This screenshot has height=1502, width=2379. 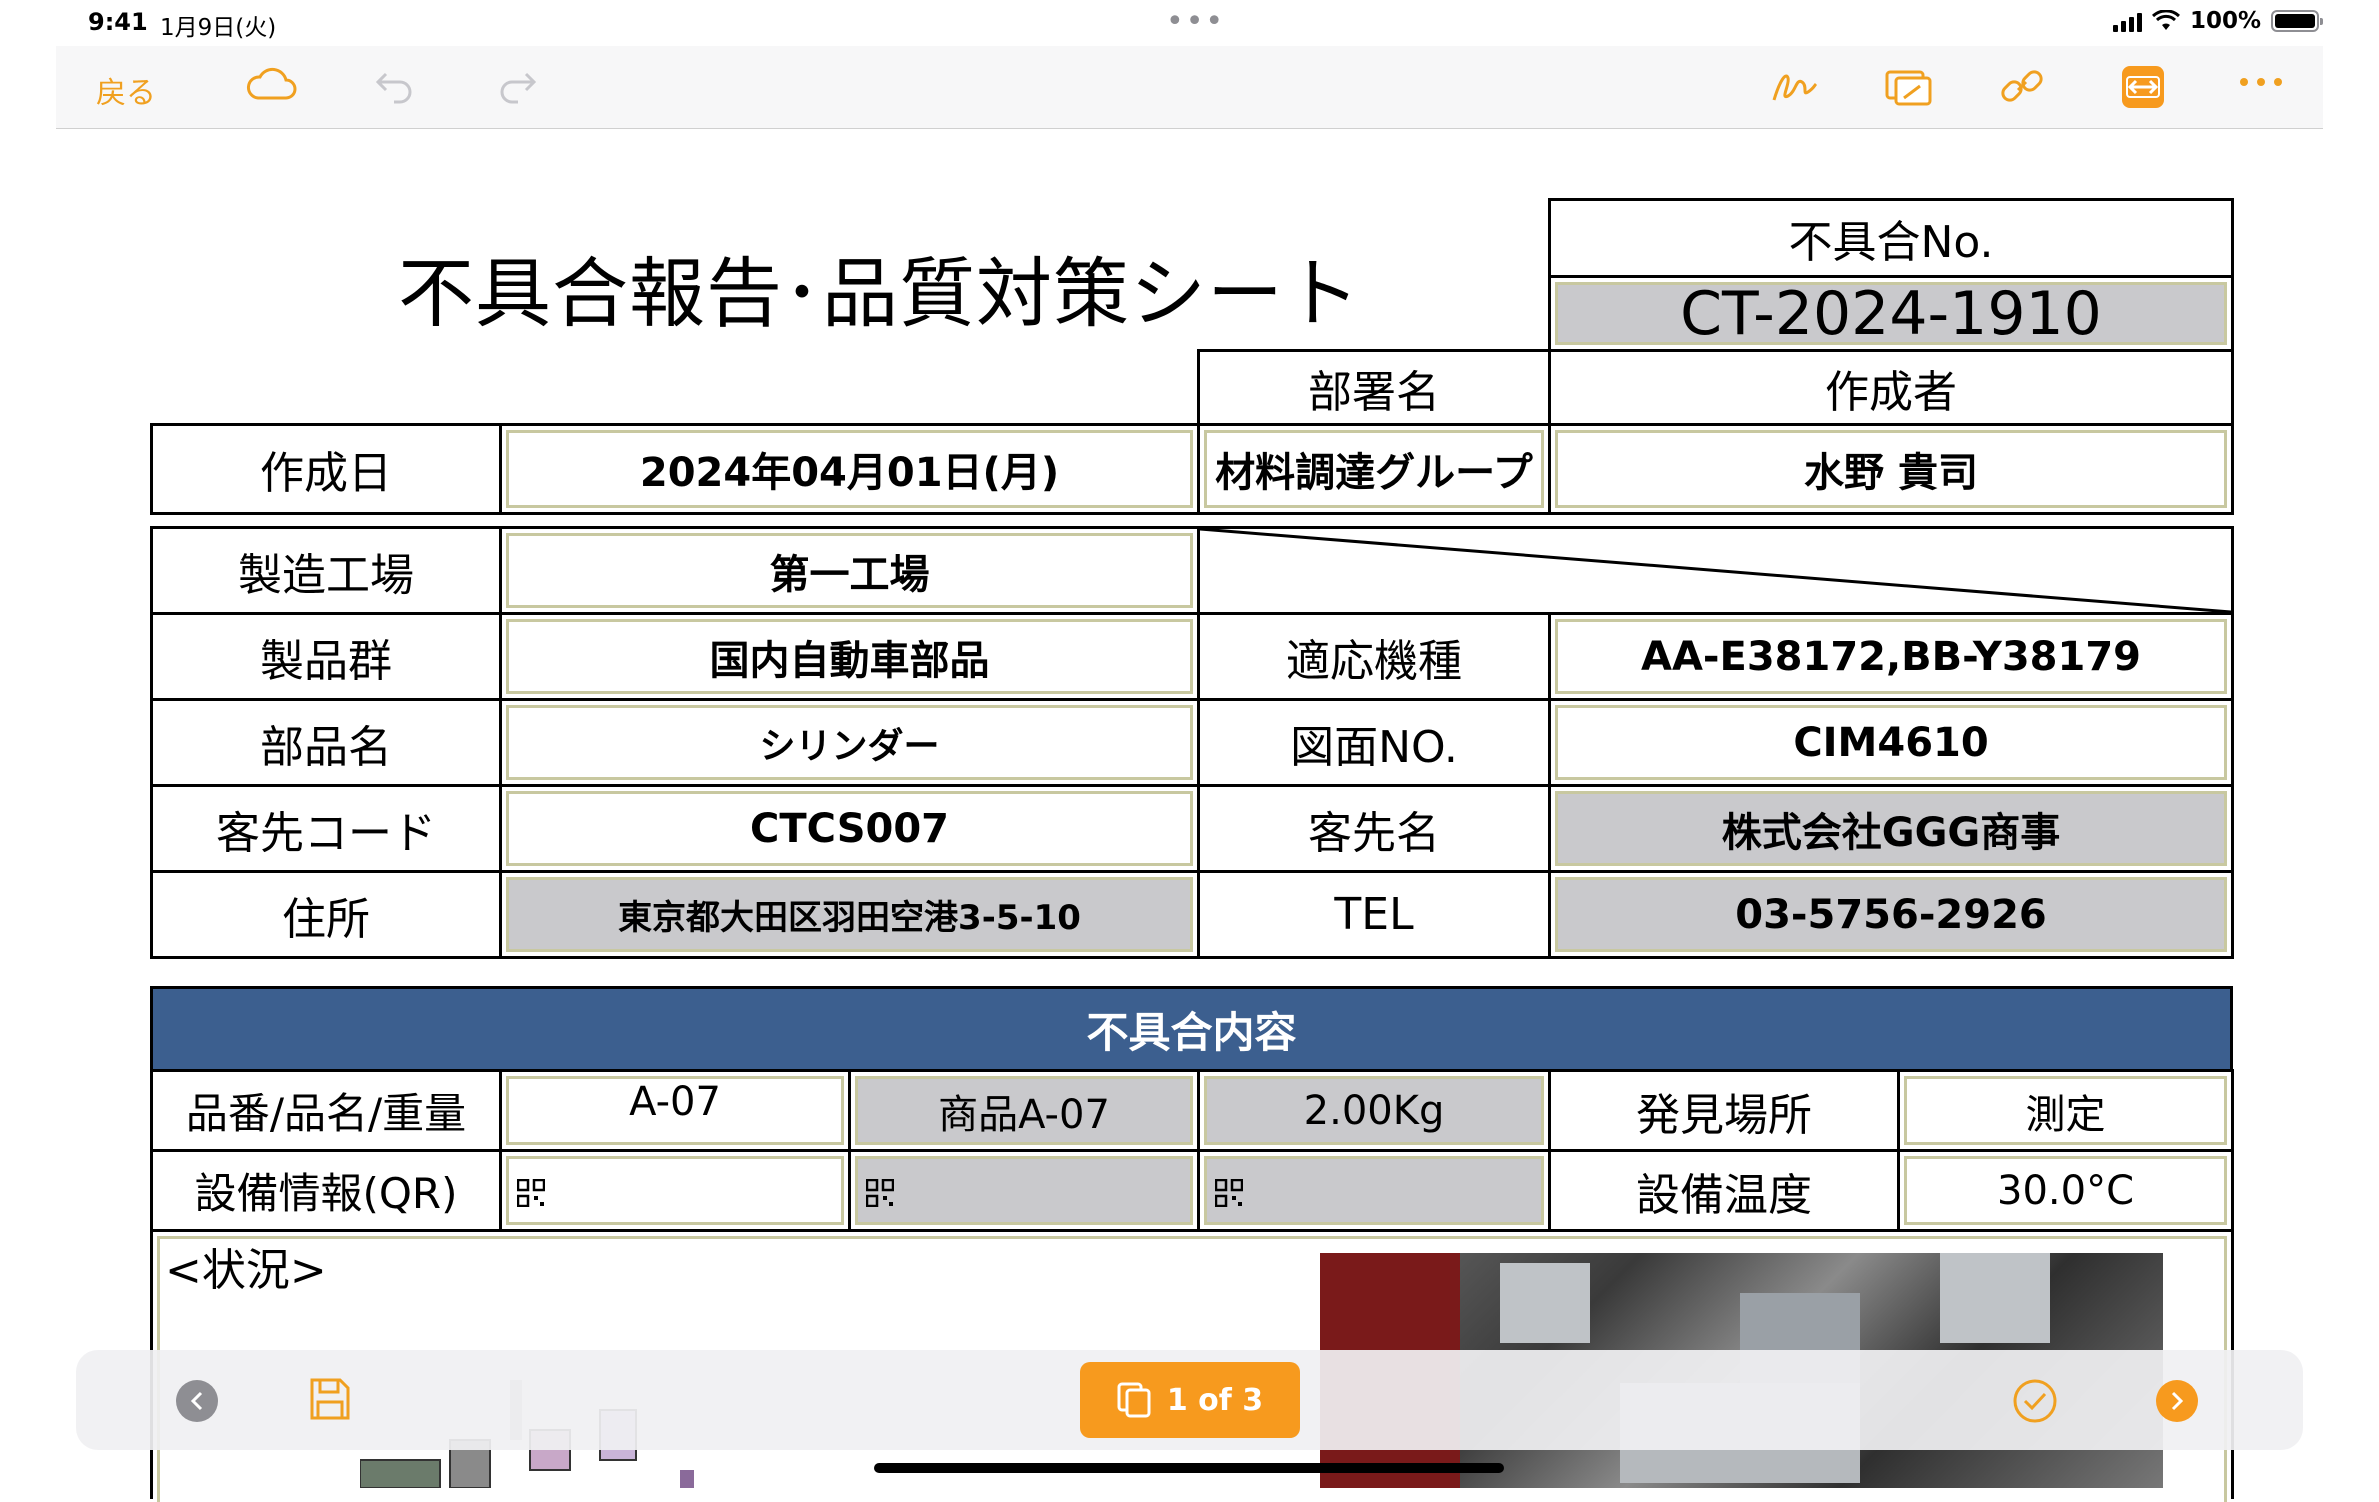 What do you see at coordinates (118, 22) in the screenshot?
I see `status-time: 9:41` at bounding box center [118, 22].